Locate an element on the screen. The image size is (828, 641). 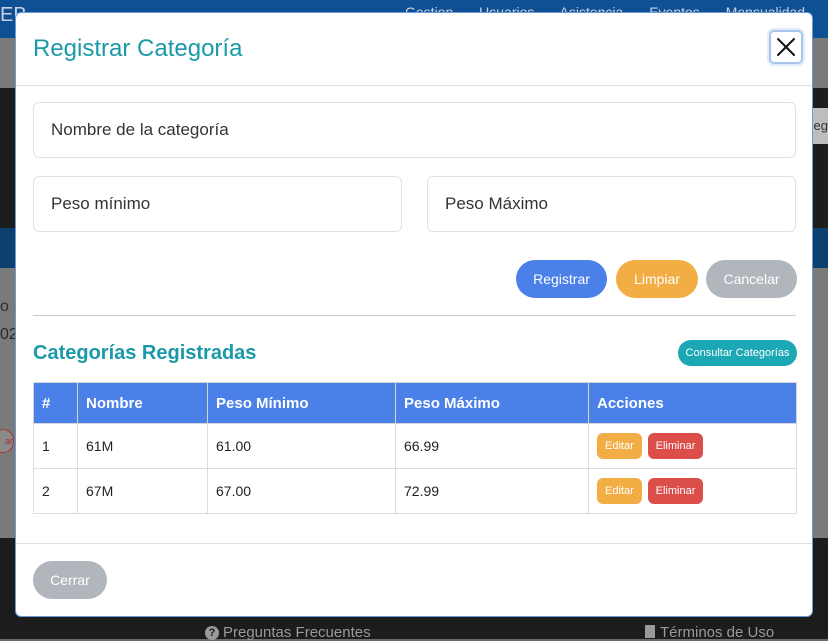
cell-max-weight: 66.99 is located at coordinates (492, 446).